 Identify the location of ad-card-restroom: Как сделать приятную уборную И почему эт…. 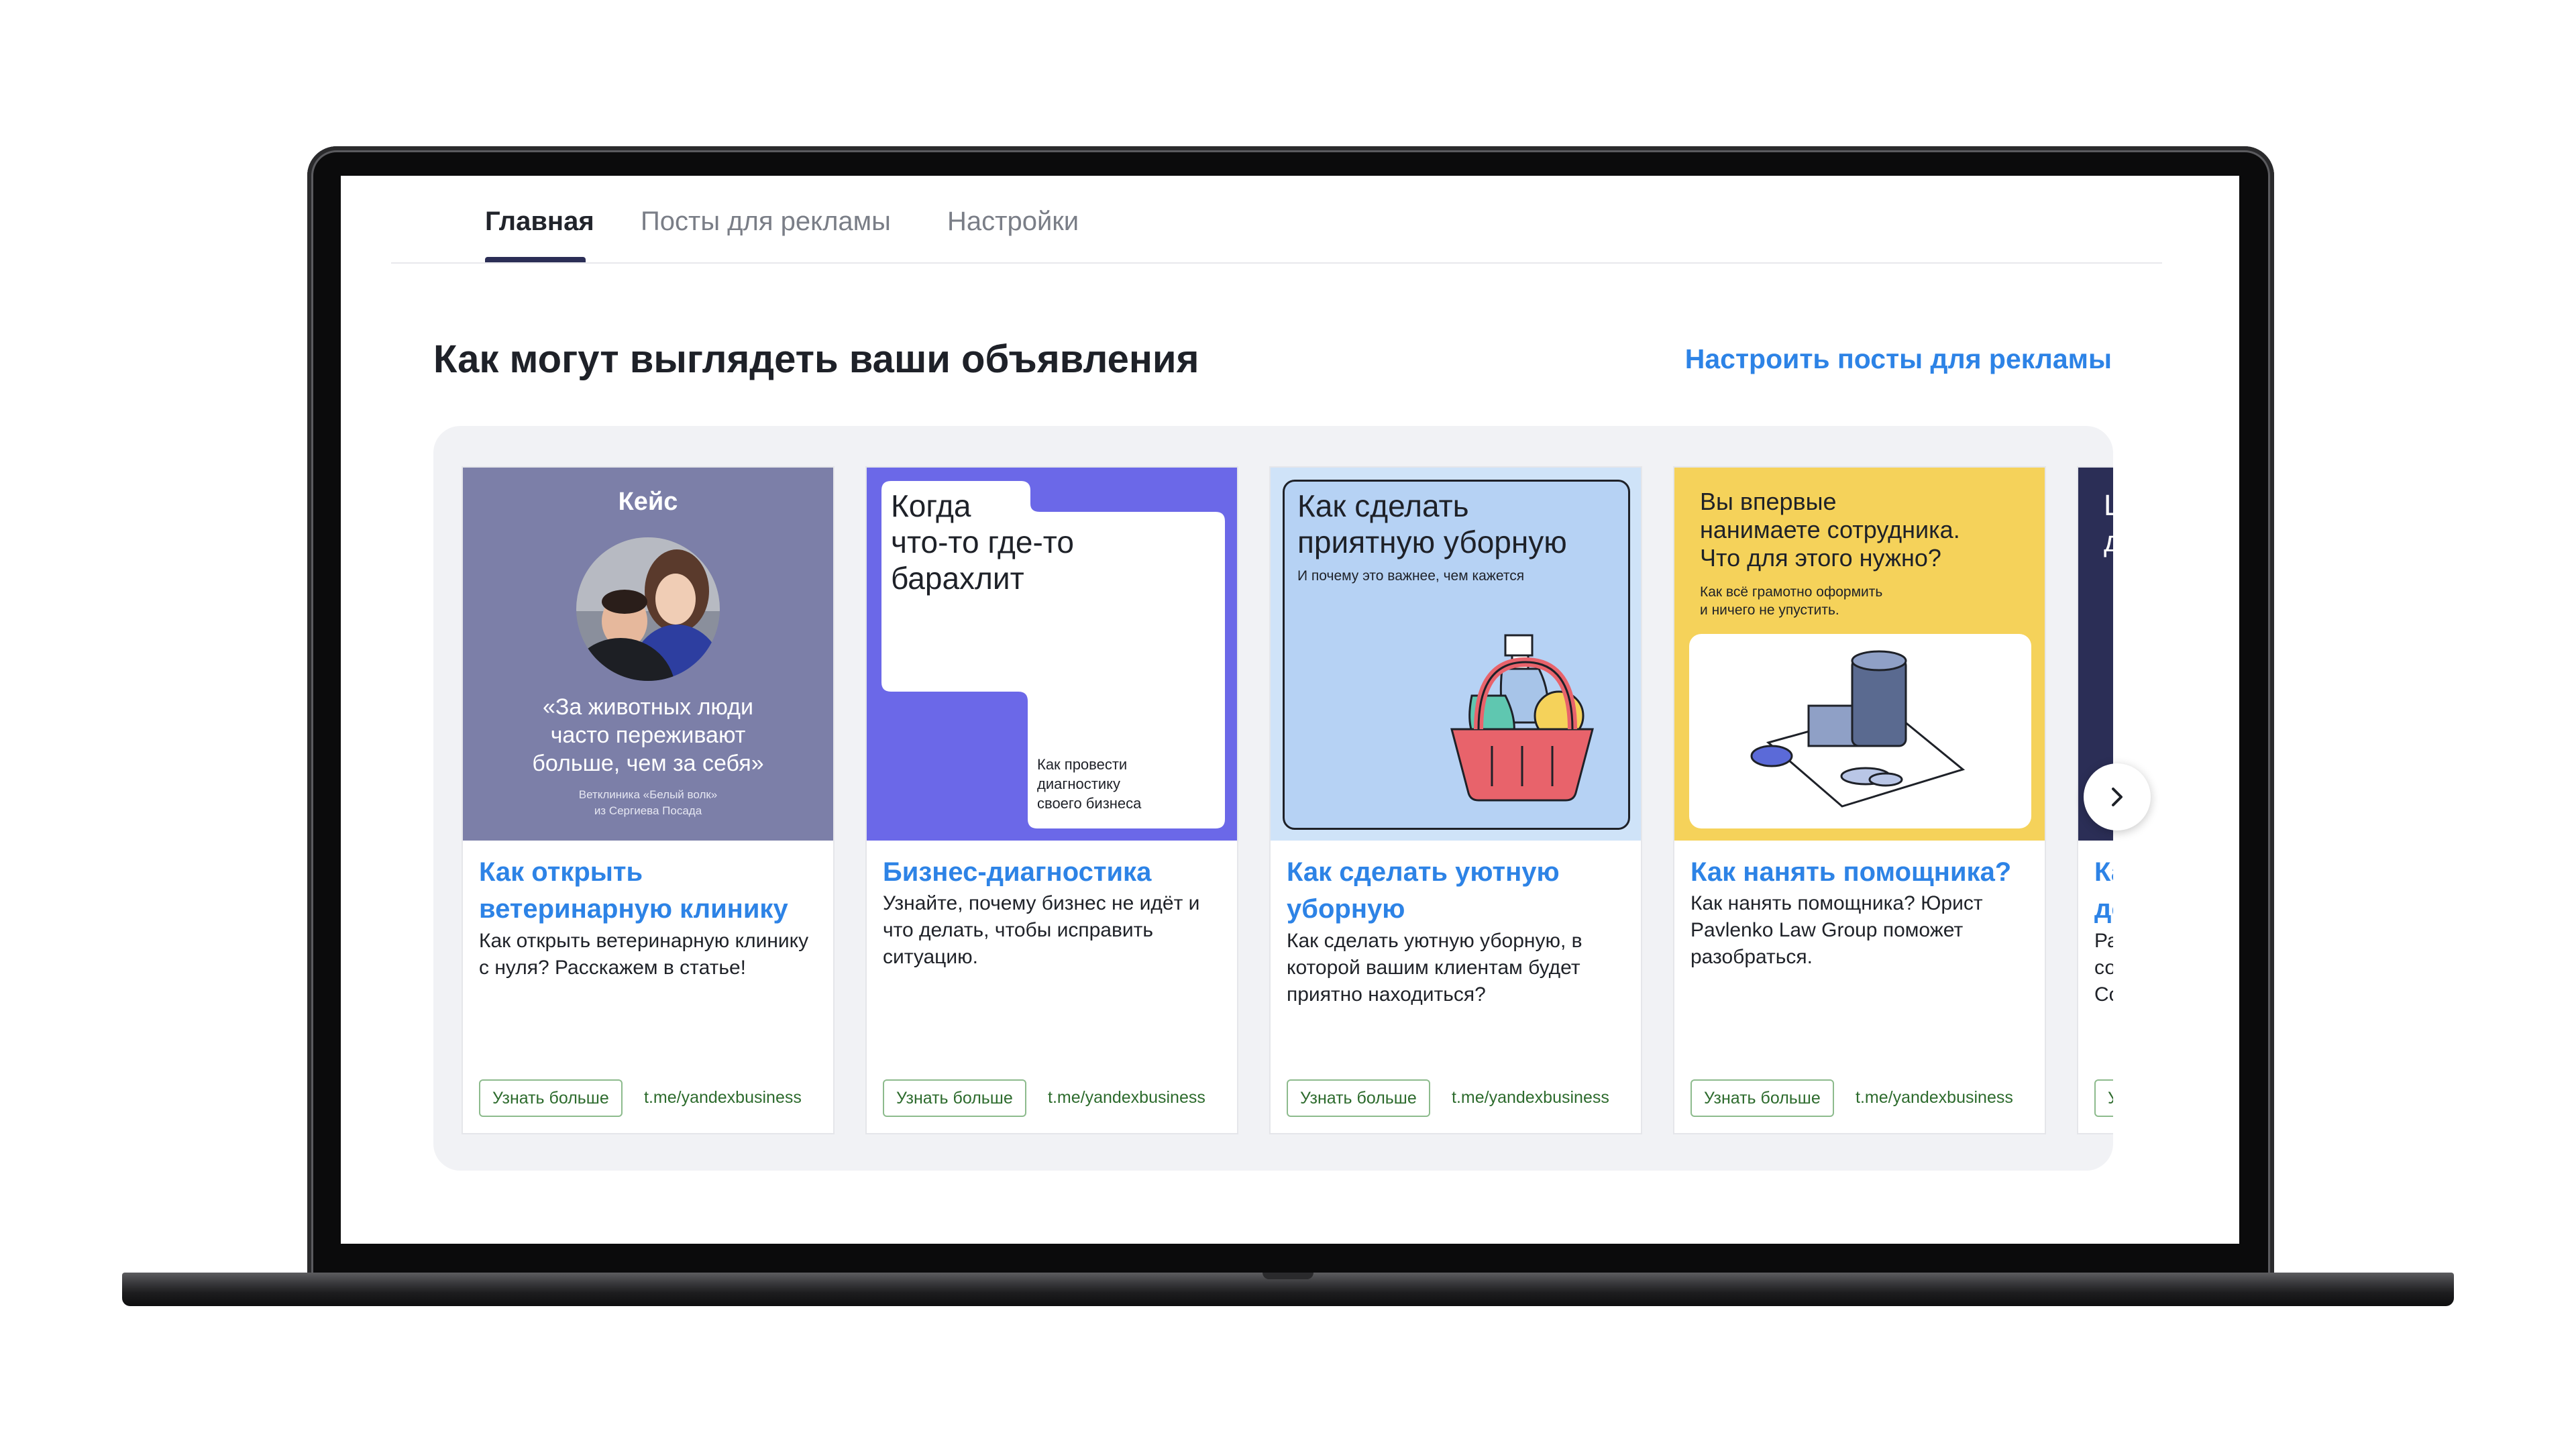
(1455, 800).